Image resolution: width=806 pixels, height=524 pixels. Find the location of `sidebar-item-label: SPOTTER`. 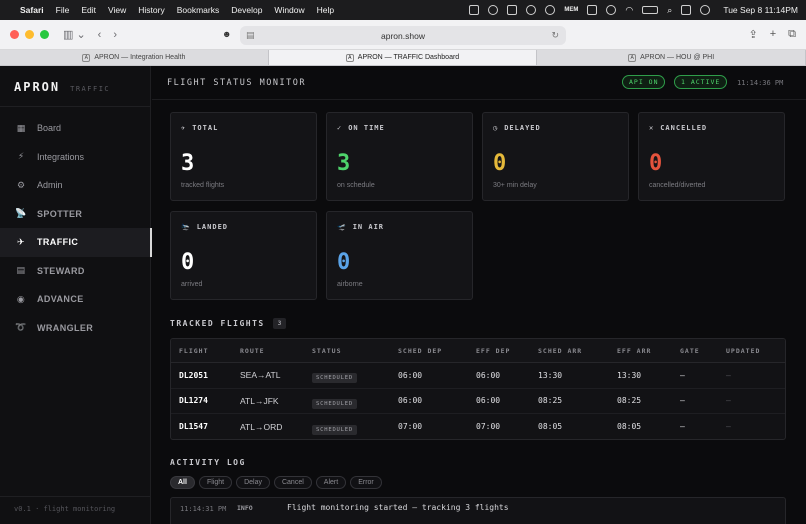

sidebar-item-label: SPOTTER is located at coordinates (60, 213).